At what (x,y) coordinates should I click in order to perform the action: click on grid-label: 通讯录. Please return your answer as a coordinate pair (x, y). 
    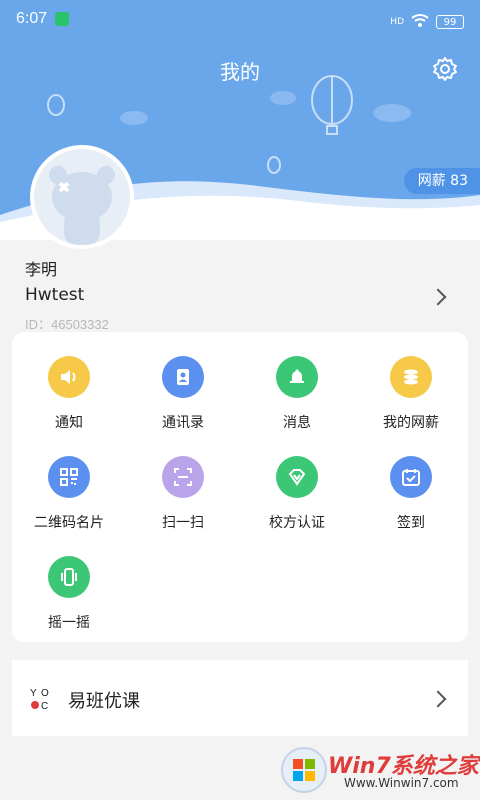
    Looking at the image, I should click on (183, 423).